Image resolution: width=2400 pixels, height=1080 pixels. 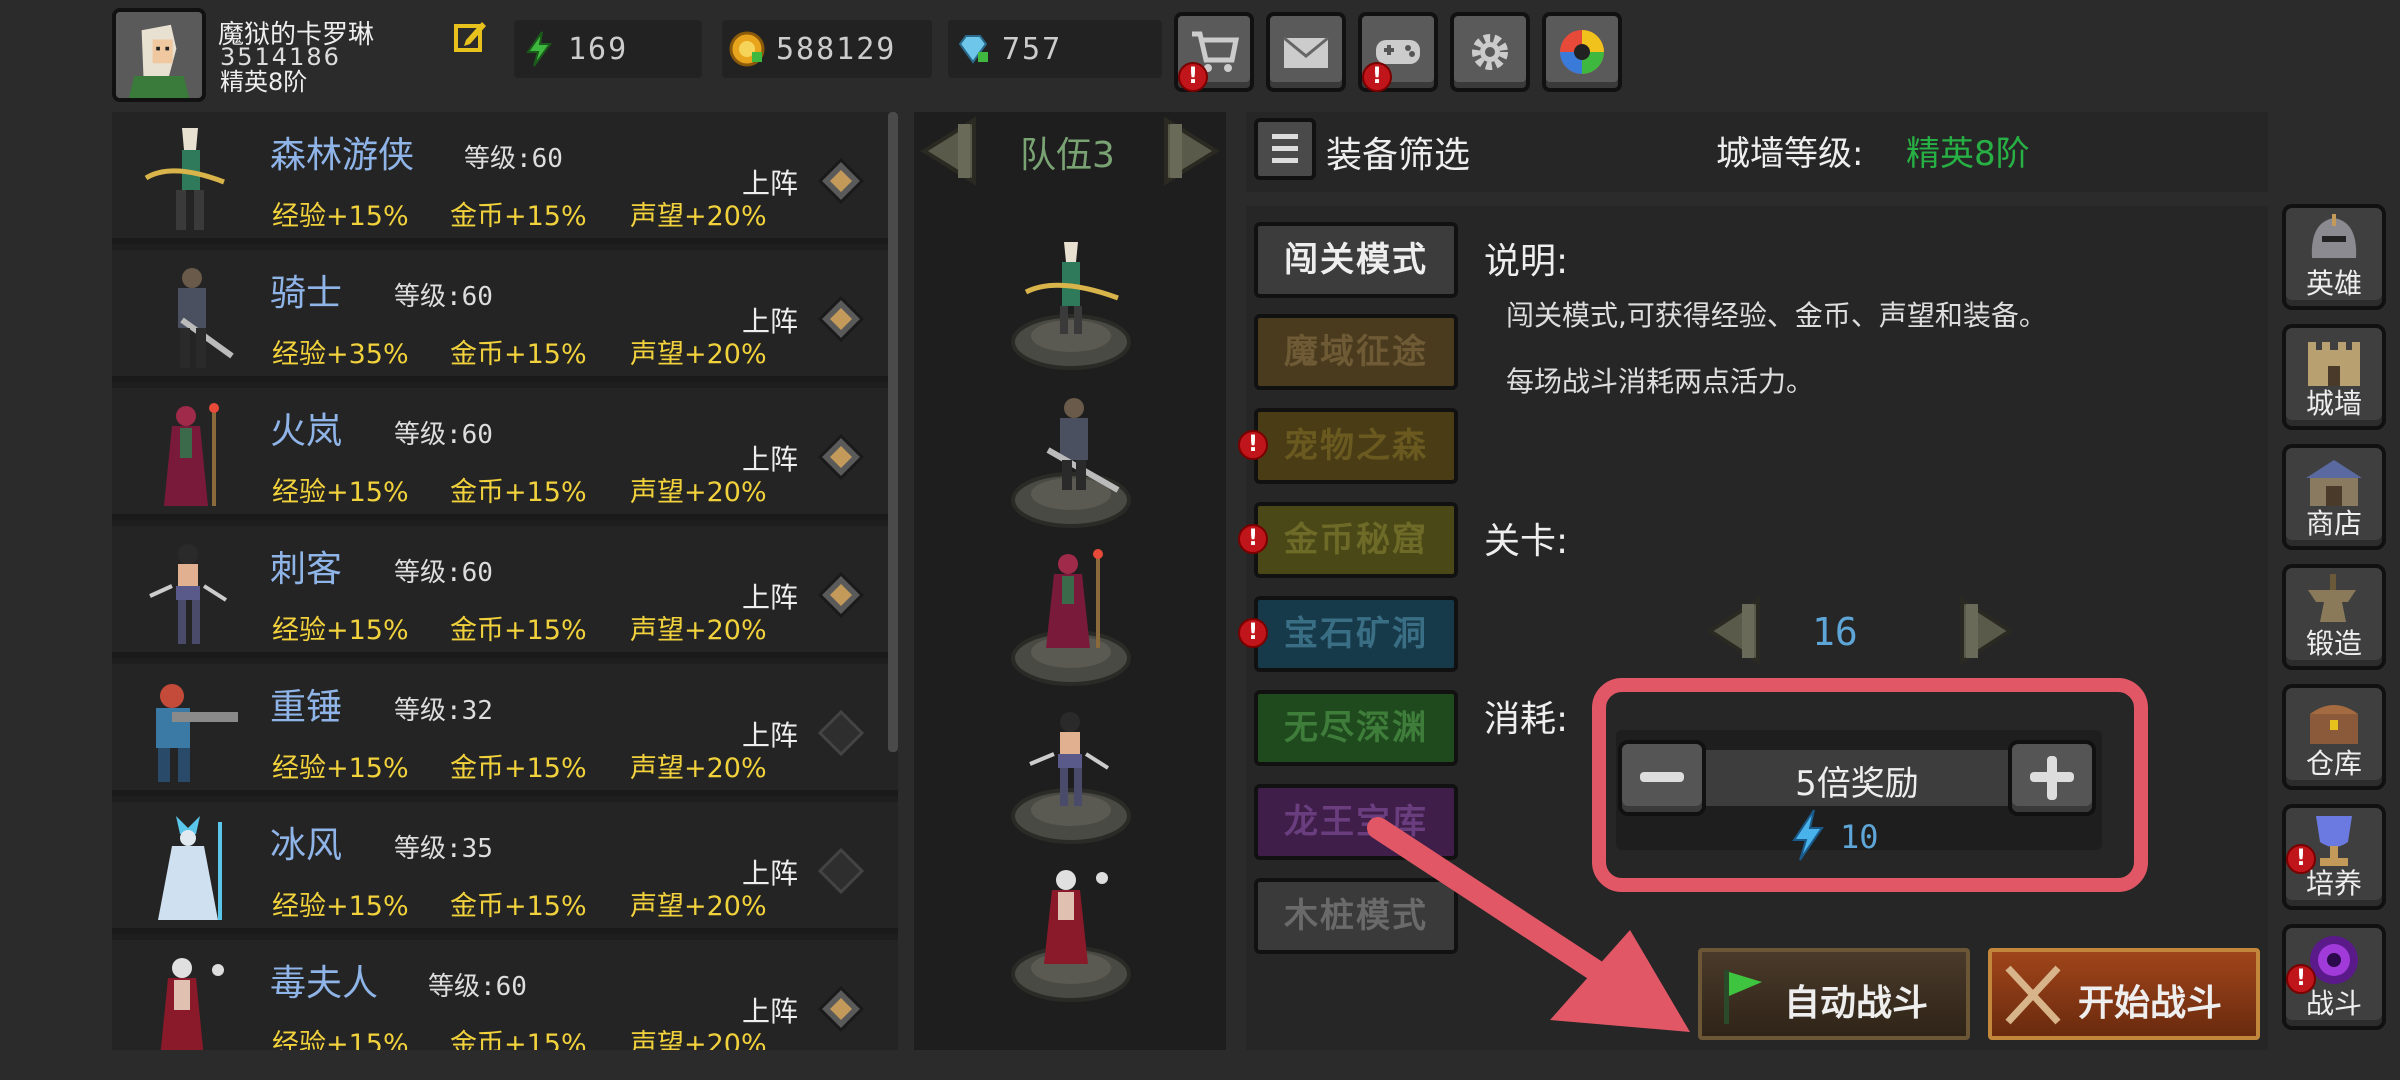 What do you see at coordinates (1526, 541) in the screenshot?
I see `stage-label: 关卡:` at bounding box center [1526, 541].